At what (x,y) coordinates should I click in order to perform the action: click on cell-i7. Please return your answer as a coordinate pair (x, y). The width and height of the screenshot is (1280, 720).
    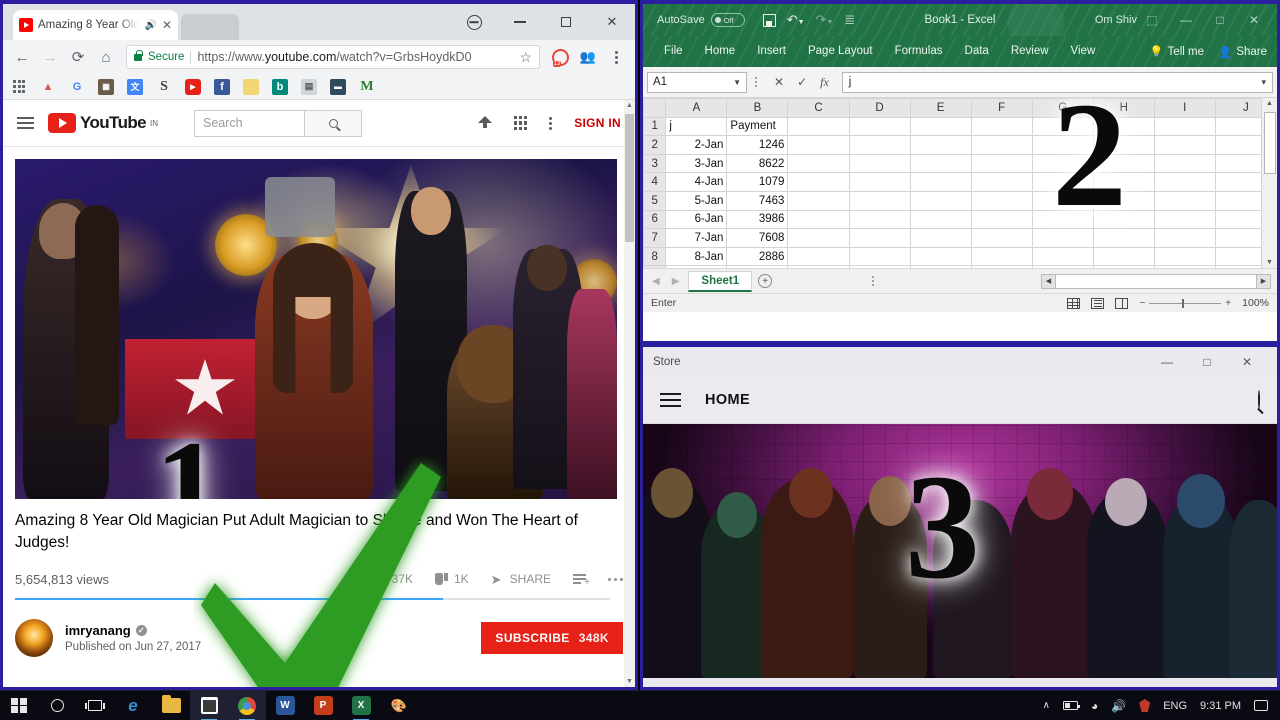
    Looking at the image, I should click on (1184, 238).